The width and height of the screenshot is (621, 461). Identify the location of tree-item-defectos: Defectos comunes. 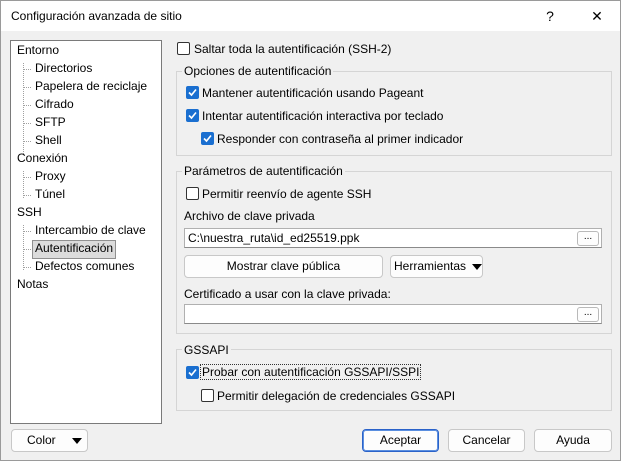
(84, 266).